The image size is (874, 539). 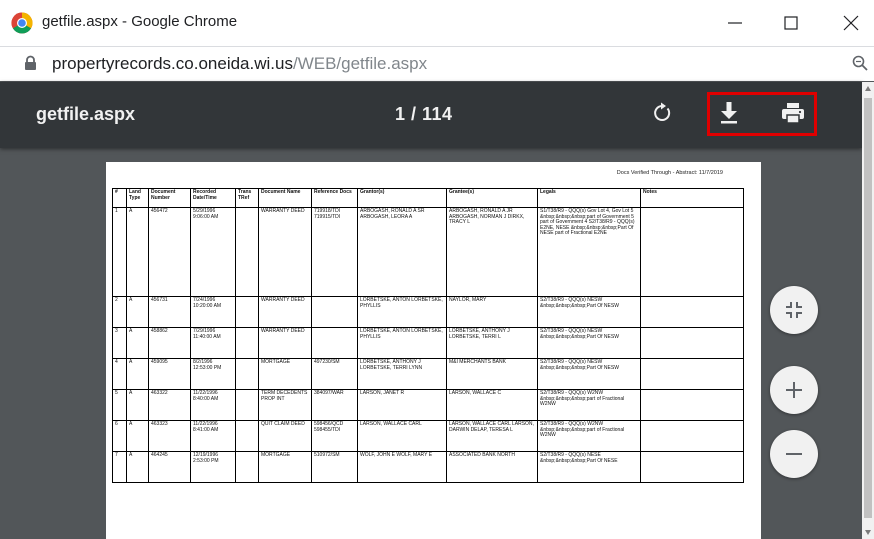 What do you see at coordinates (169, 198) in the screenshot?
I see `column-header: Document Number` at bounding box center [169, 198].